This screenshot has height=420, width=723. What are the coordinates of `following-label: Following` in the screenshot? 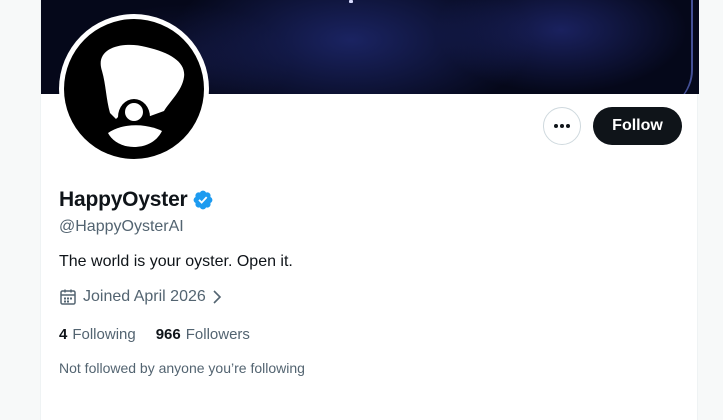 It's located at (104, 334).